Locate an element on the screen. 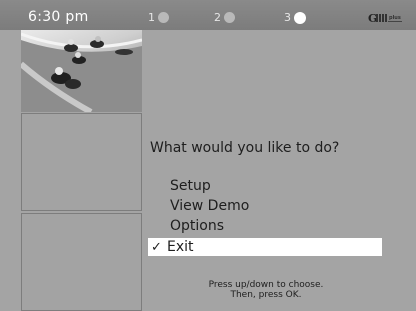 The width and height of the screenshot is (416, 311). clock-time: 6:30 pm is located at coordinates (58, 17).